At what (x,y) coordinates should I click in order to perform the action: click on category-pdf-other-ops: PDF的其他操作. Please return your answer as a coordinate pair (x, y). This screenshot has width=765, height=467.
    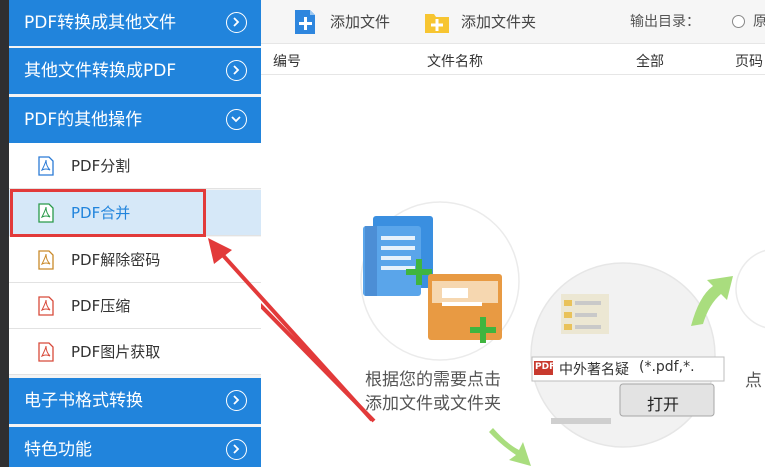
    Looking at the image, I should click on (135, 120).